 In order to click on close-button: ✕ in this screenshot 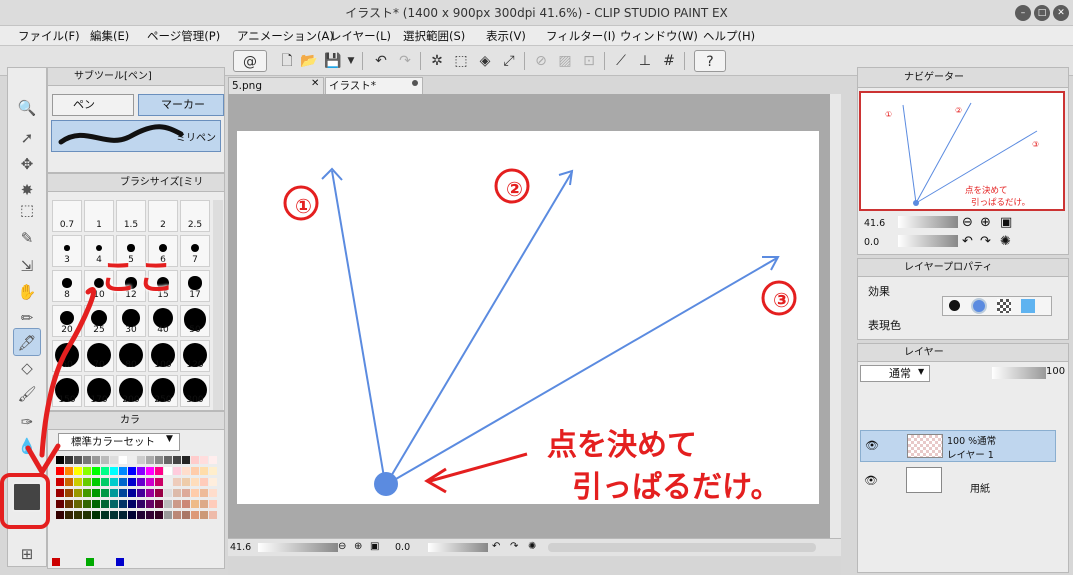, I will do `click(1061, 13)`.